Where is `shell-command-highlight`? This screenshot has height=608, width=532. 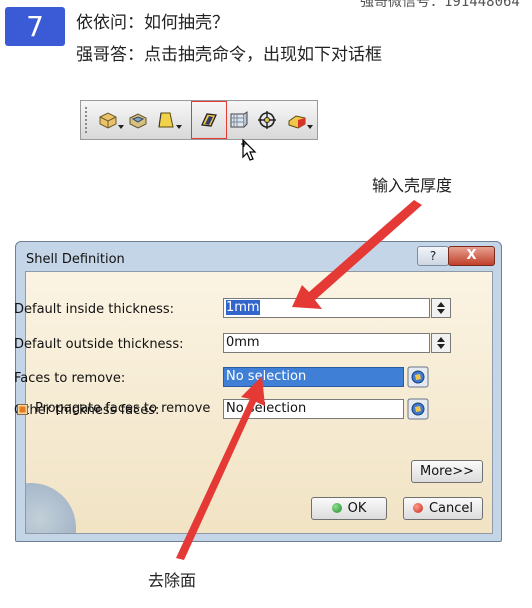 shell-command-highlight is located at coordinates (209, 120).